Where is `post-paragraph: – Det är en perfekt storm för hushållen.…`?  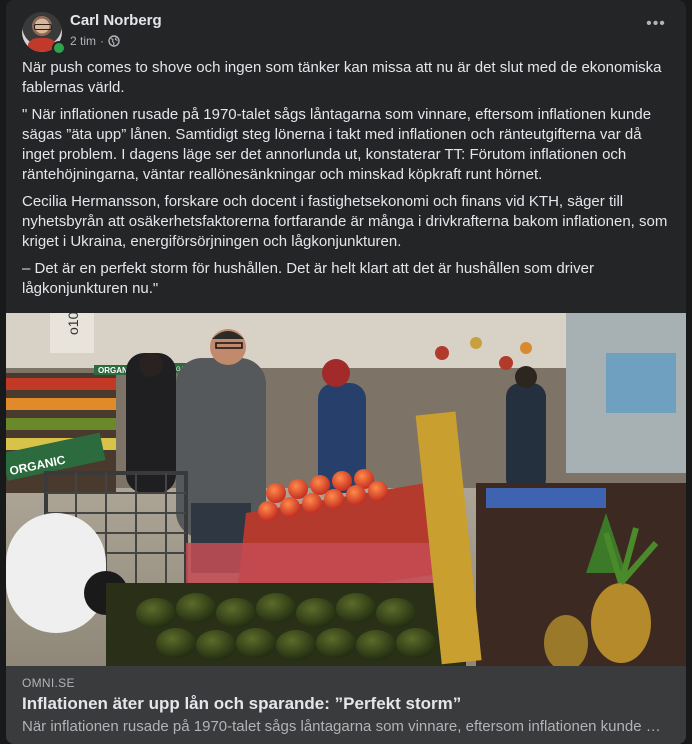
post-paragraph: – Det är en perfekt storm för hushållen.… is located at coordinates (308, 278).